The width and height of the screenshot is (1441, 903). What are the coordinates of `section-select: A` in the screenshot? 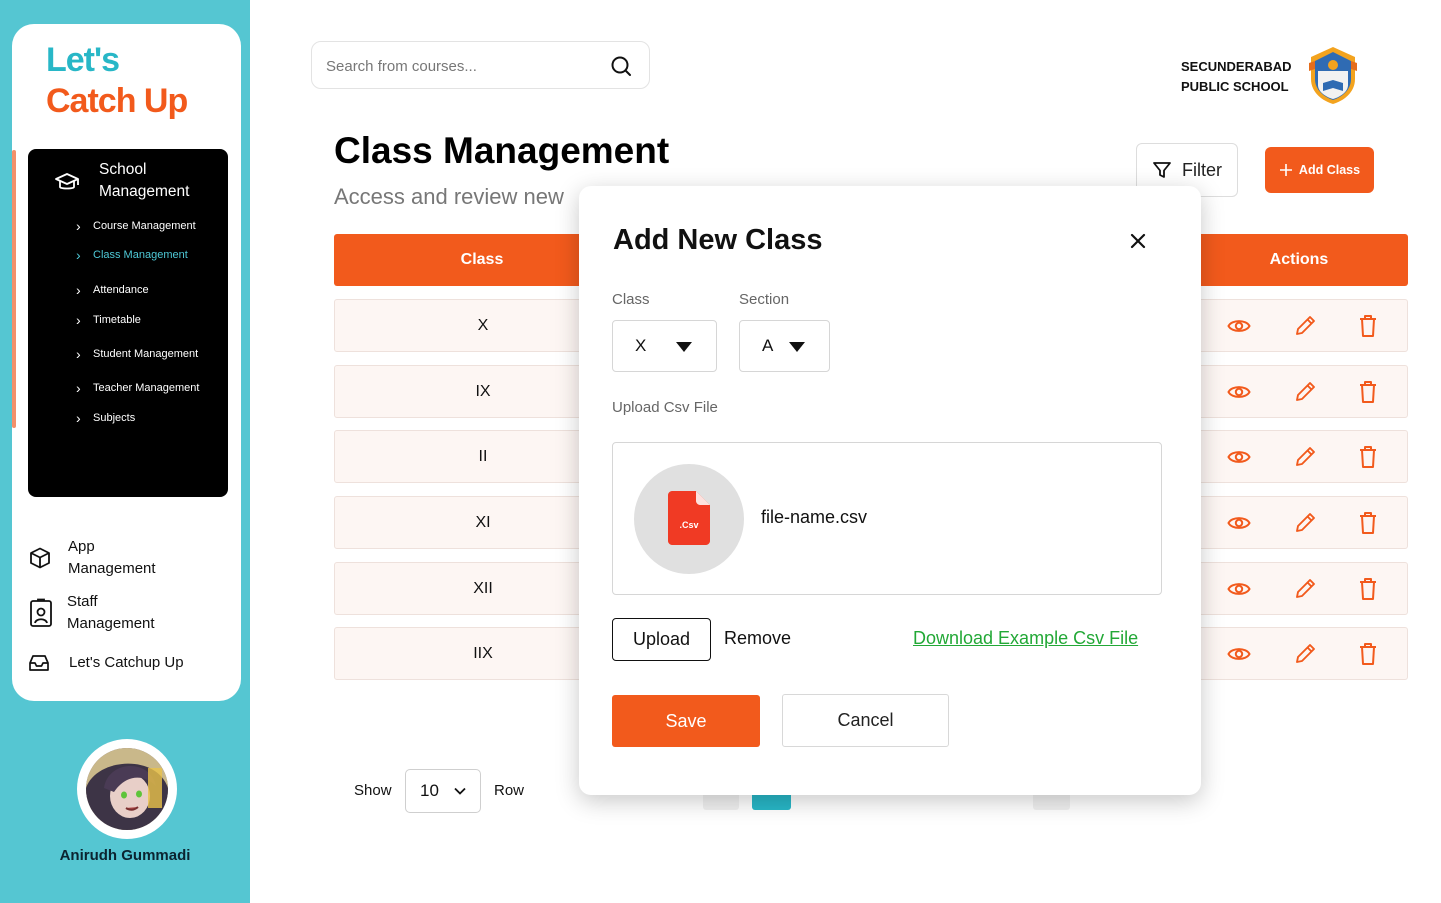 It's located at (784, 346).